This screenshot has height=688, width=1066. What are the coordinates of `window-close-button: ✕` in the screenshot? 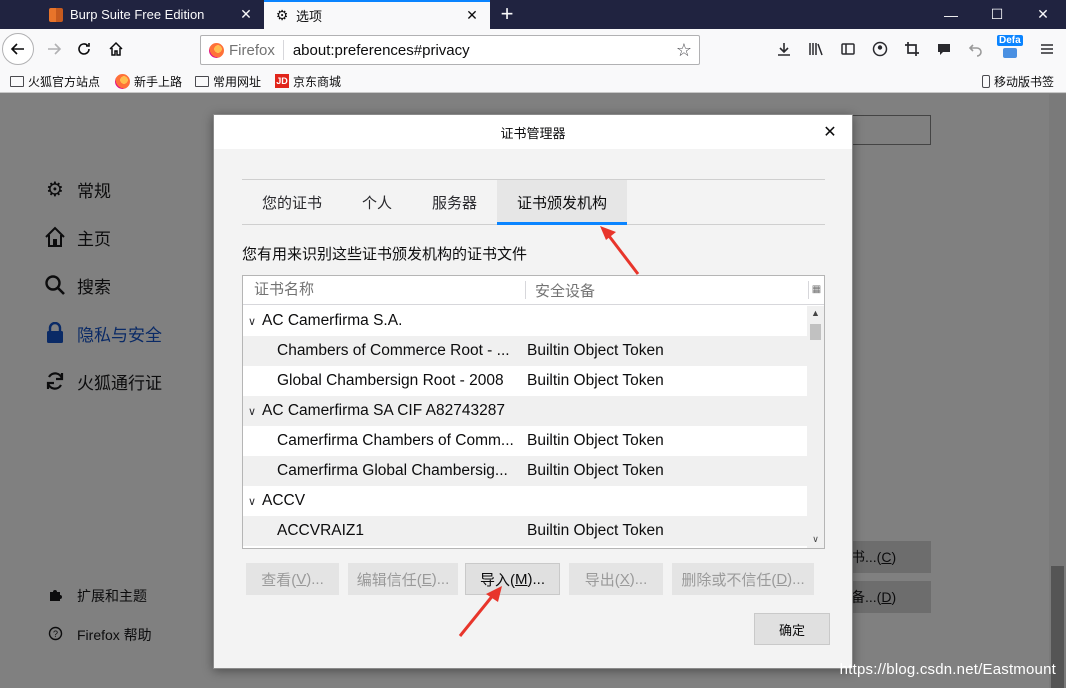 It's located at (1043, 14).